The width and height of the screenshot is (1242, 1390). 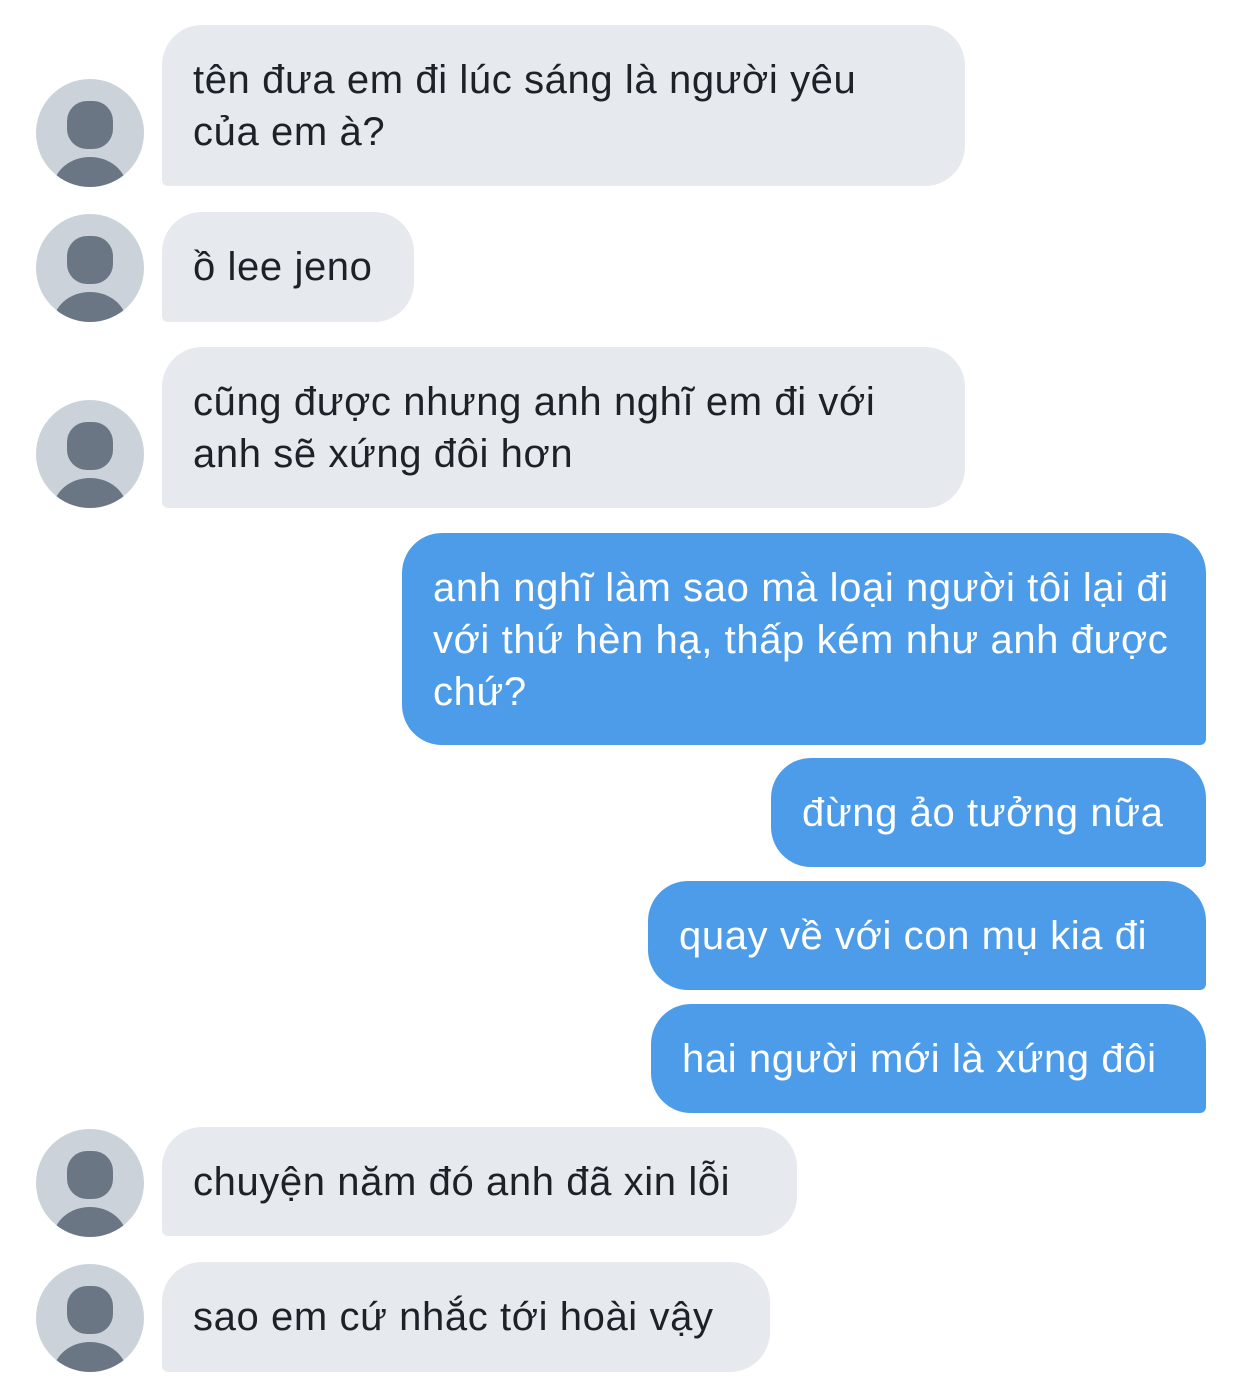 I want to click on message-bubble-outgoing: hai người mới là xứng đôi, so click(x=928, y=1058).